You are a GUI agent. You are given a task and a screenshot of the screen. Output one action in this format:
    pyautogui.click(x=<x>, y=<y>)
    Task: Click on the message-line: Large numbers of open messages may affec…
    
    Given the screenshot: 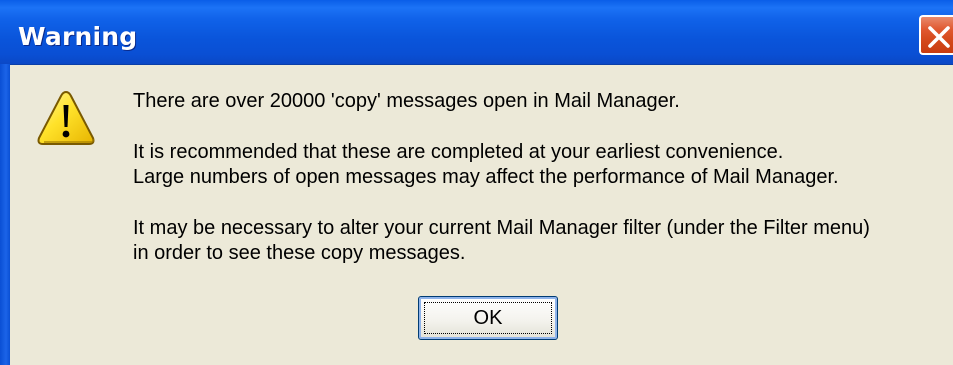 What is the action you would take?
    pyautogui.click(x=486, y=177)
    